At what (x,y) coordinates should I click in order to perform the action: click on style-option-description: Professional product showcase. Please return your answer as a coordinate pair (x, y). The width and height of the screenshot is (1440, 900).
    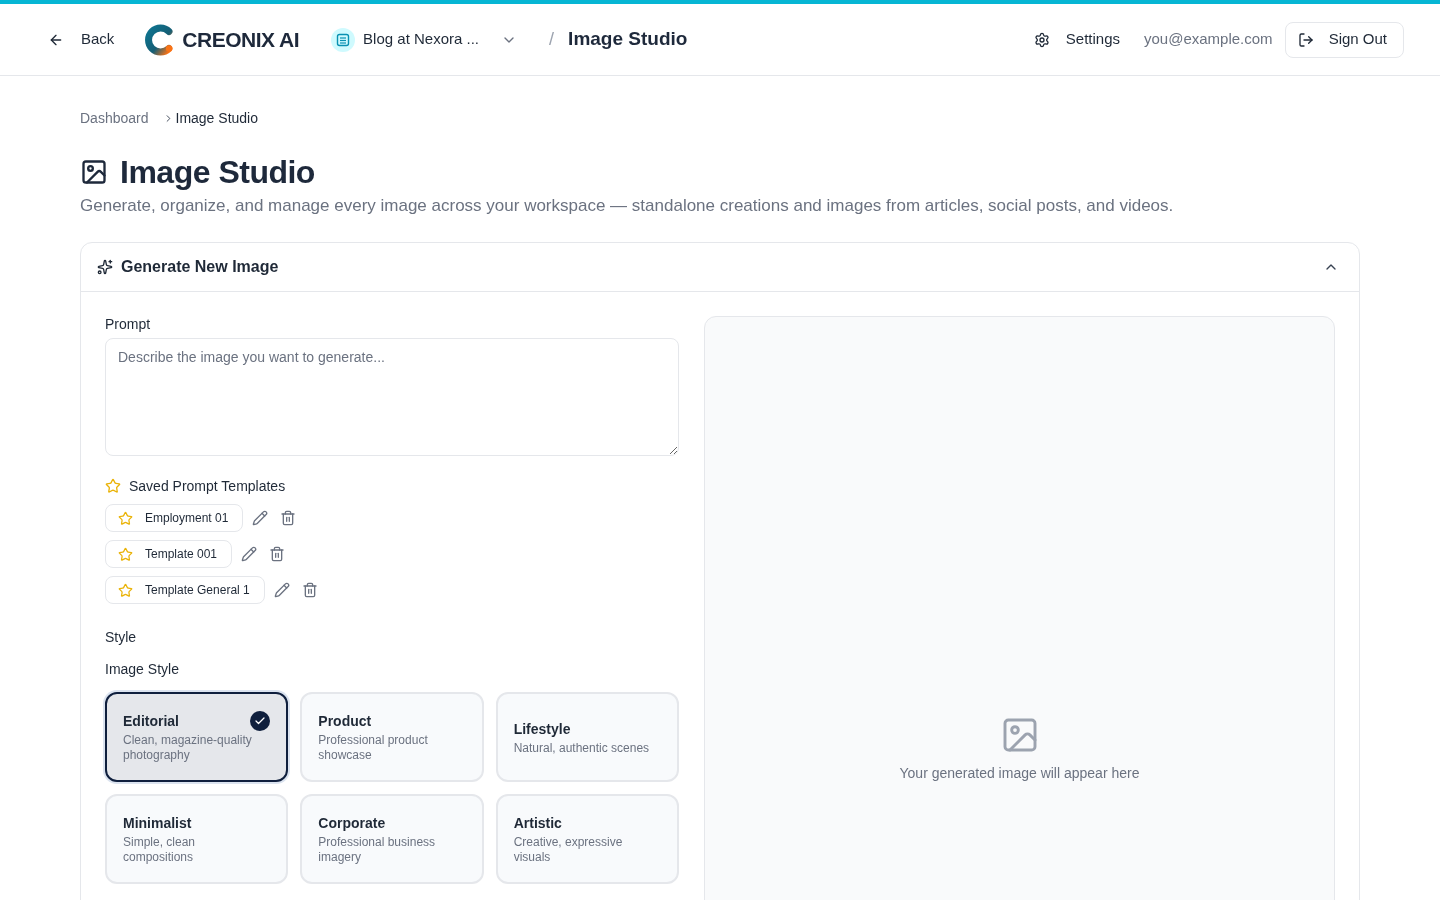
    Looking at the image, I should click on (373, 748).